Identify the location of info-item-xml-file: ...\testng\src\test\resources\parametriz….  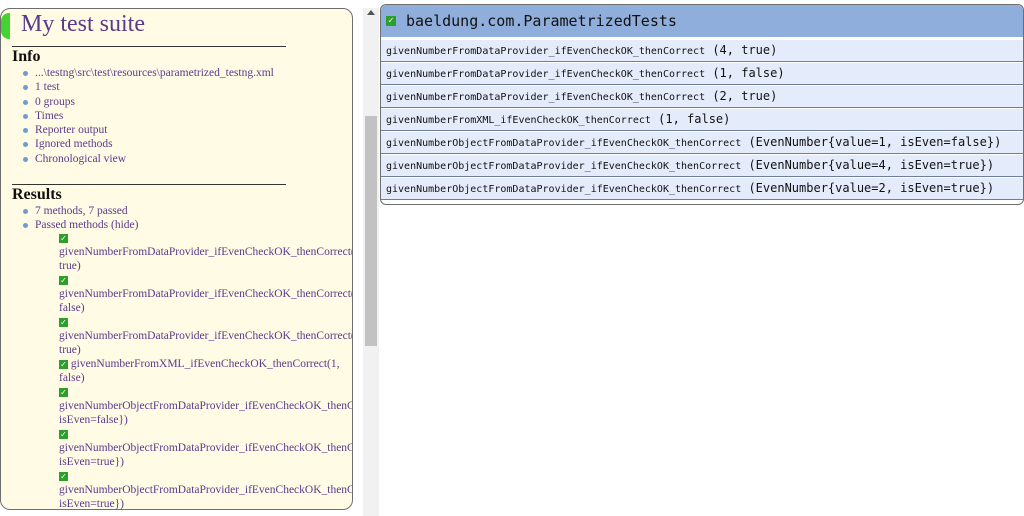
(148, 73).